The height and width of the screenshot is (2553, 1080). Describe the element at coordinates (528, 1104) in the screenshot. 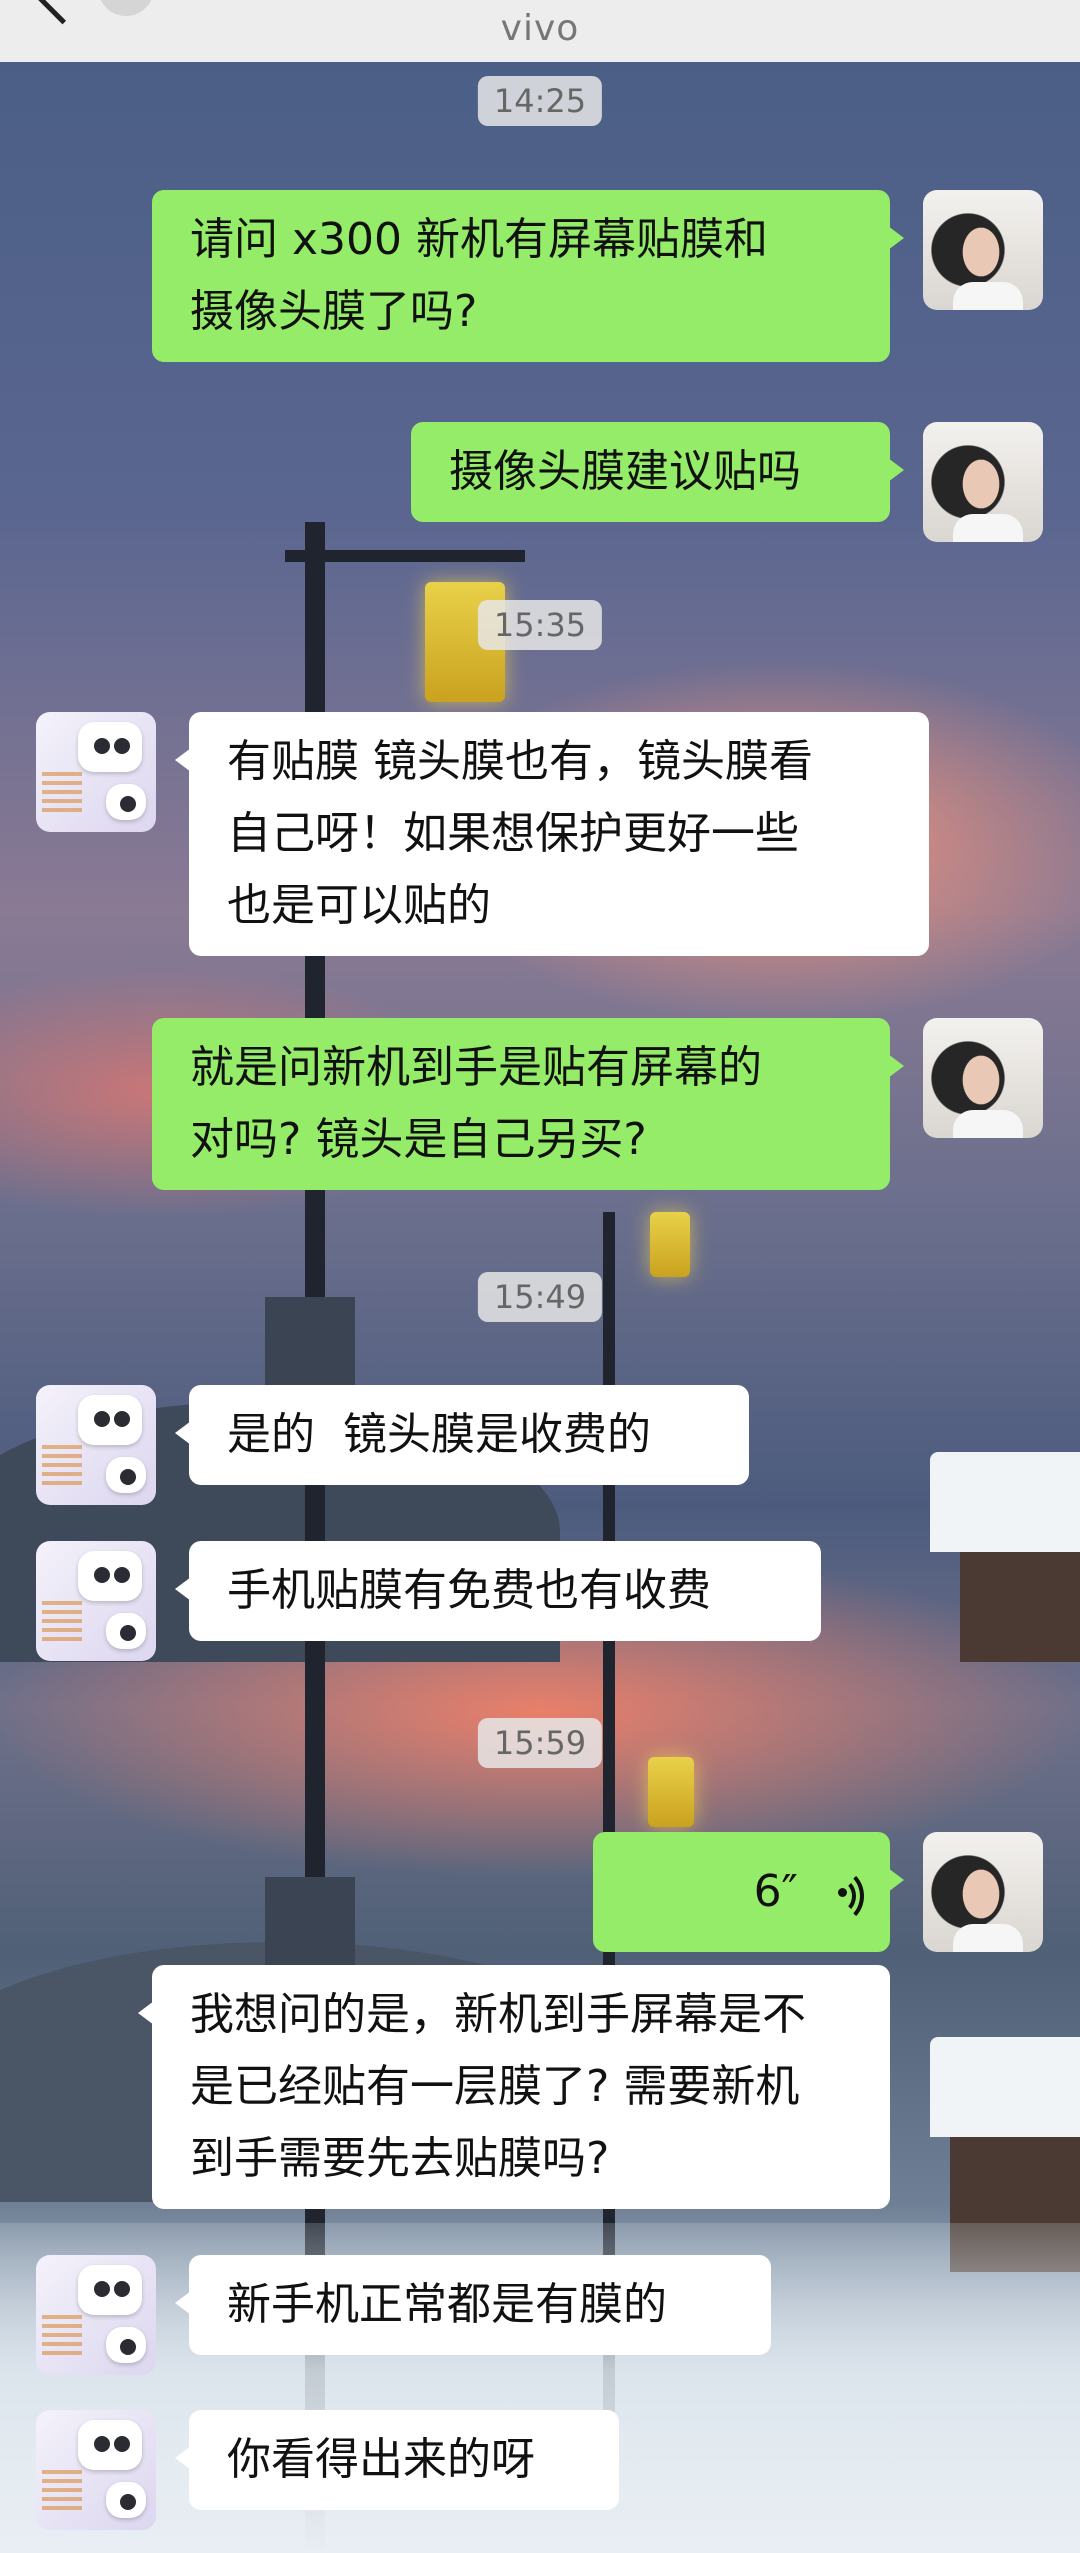

I see `message-bubble-sent: 就是问新机到手是贴有屏幕的 对吗? 镜头是自己另买?` at that location.